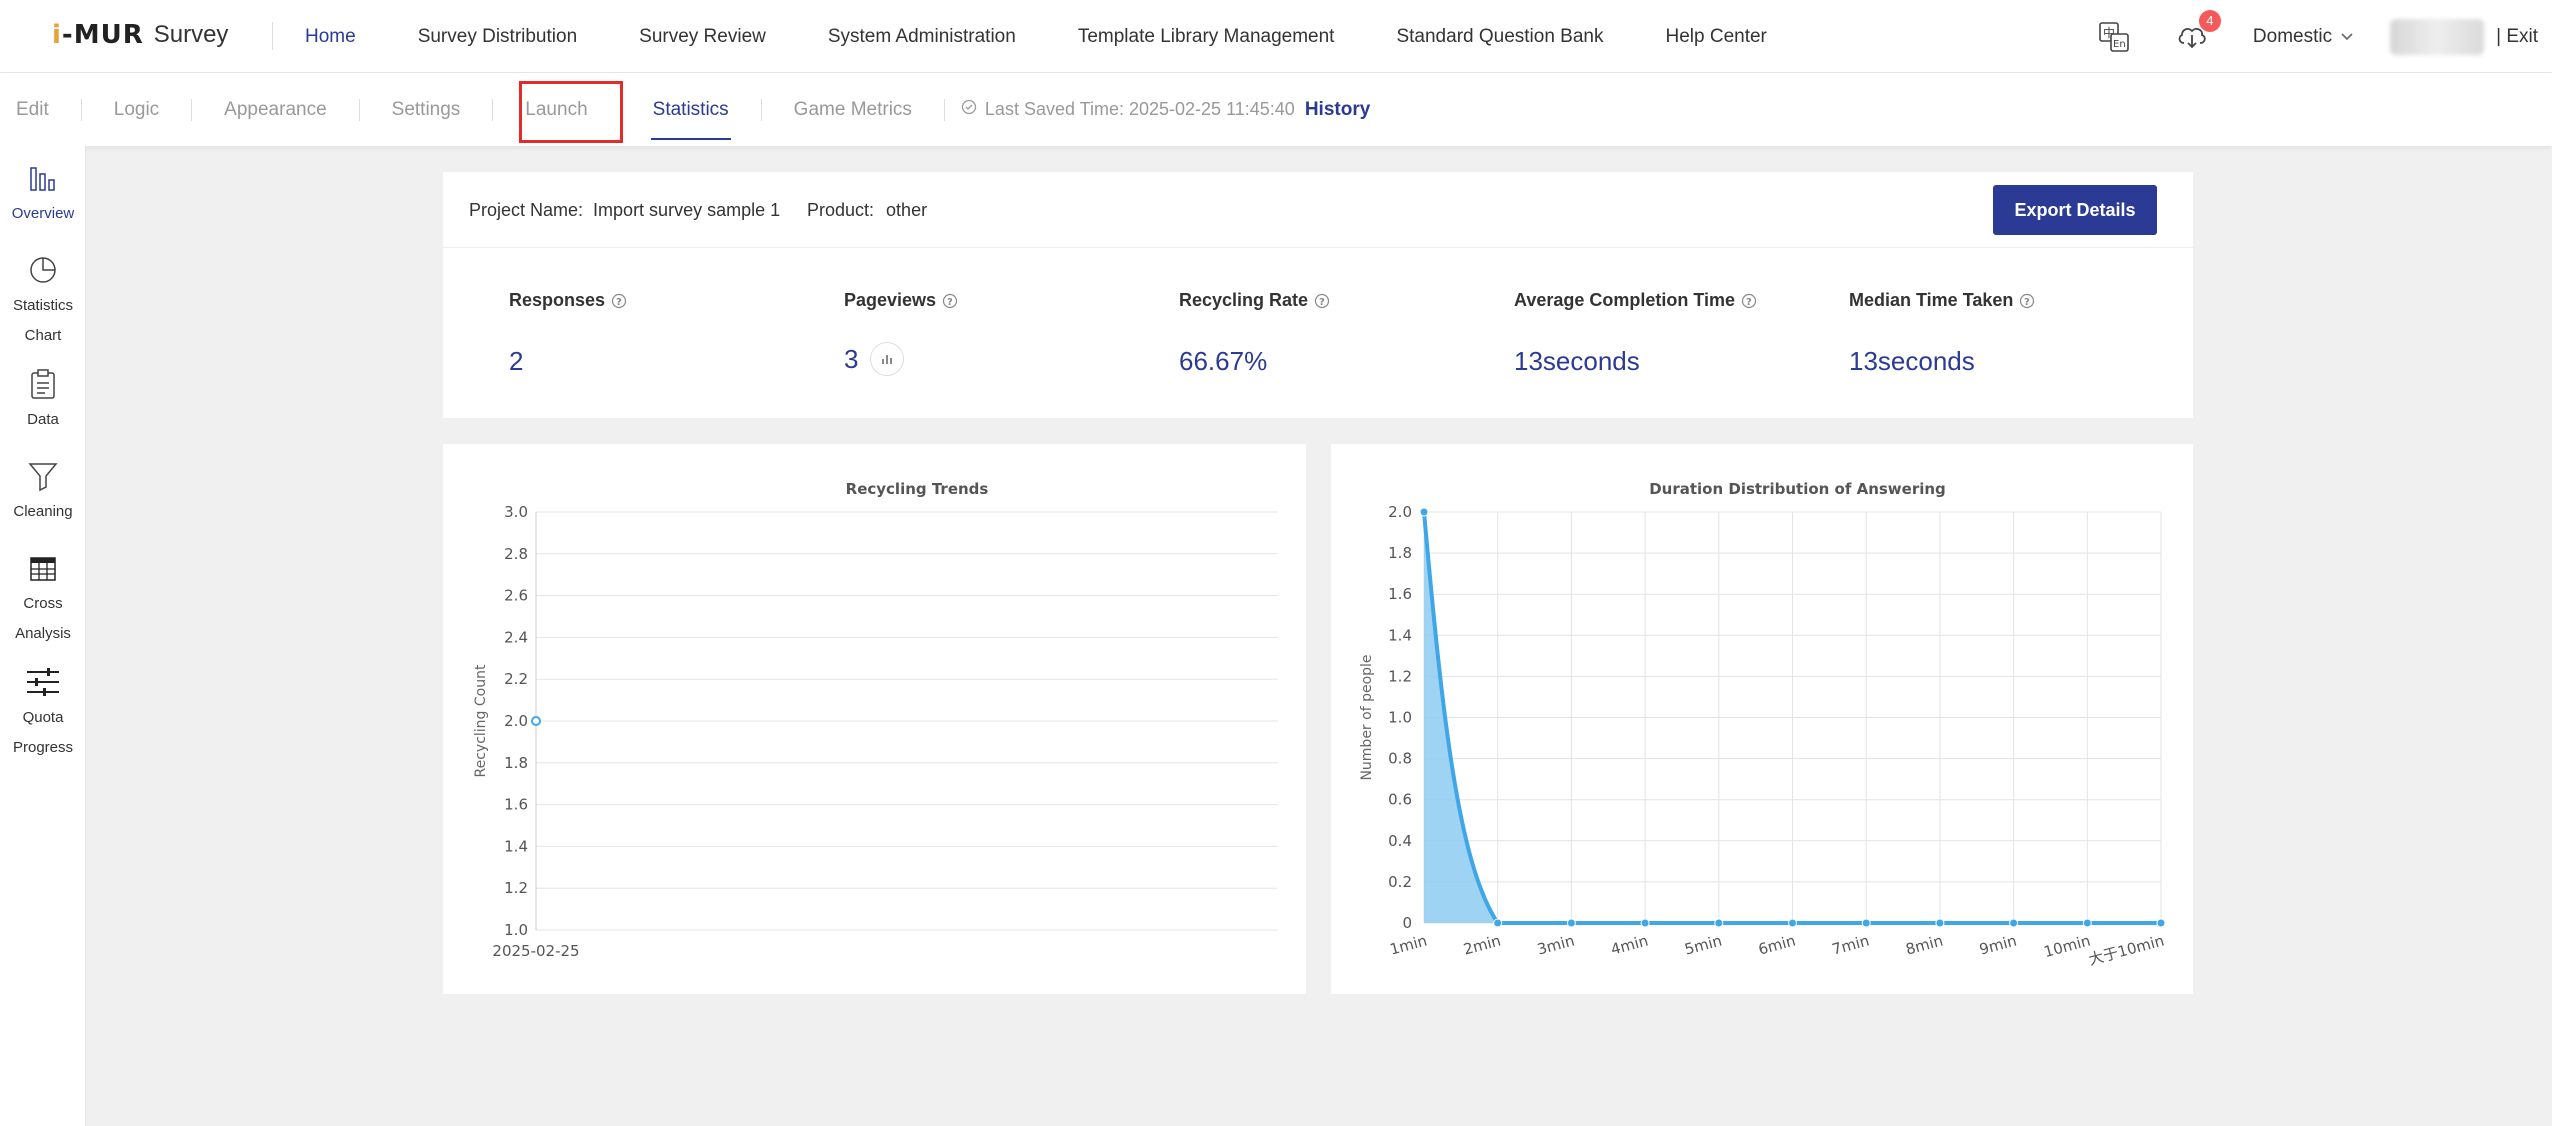  Describe the element at coordinates (497, 37) in the screenshot. I see `nav-survey-distribution: Survey Distribution` at that location.